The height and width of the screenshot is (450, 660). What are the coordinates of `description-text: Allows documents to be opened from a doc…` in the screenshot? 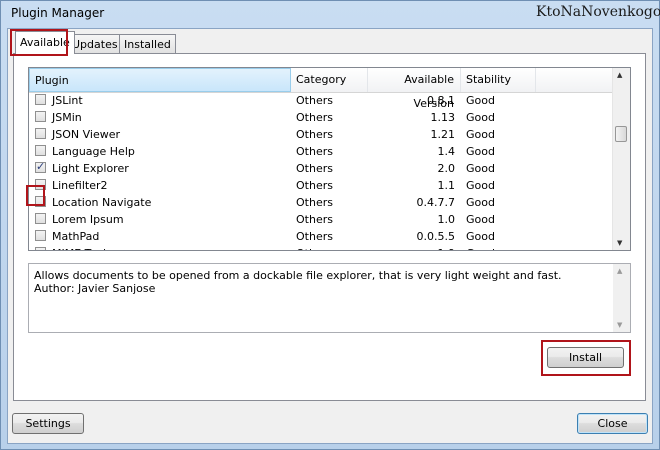 It's located at (324, 282).